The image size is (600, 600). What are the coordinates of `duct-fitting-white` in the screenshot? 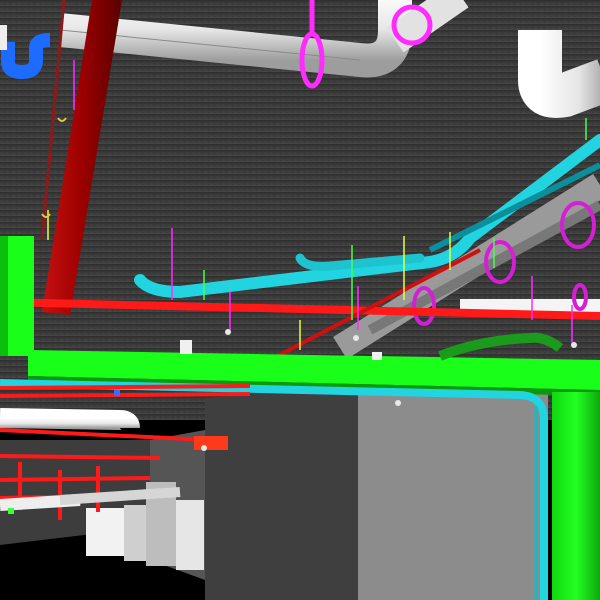 It's located at (186, 347).